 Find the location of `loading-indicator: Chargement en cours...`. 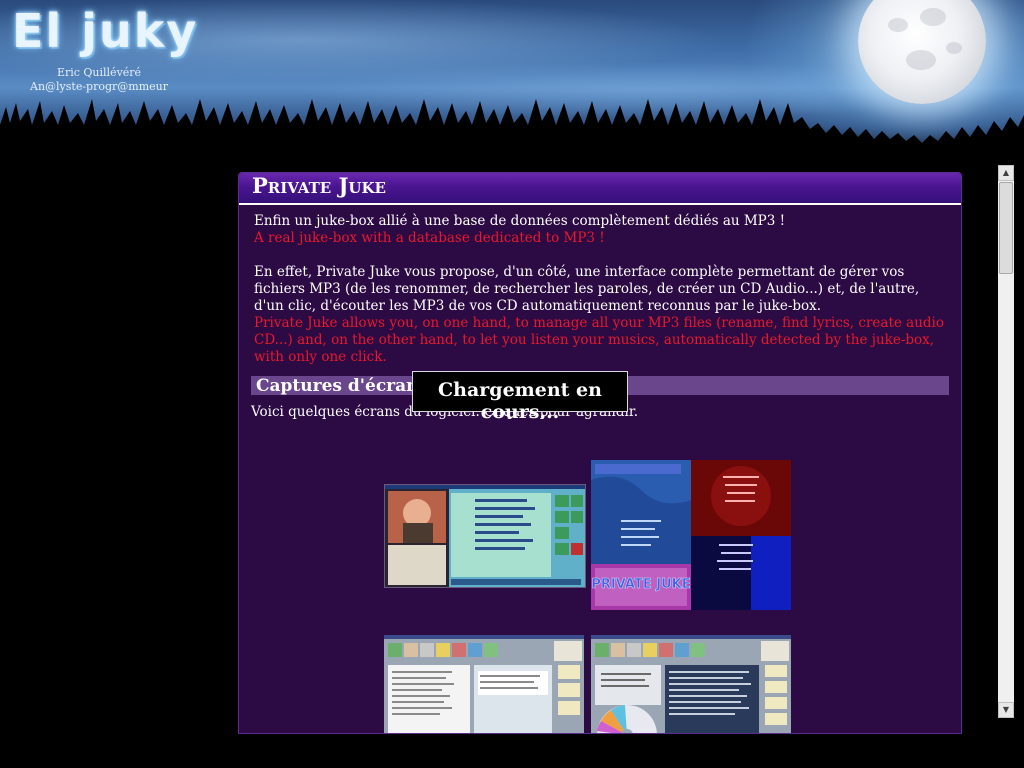

loading-indicator: Chargement en cours... is located at coordinates (520, 397).